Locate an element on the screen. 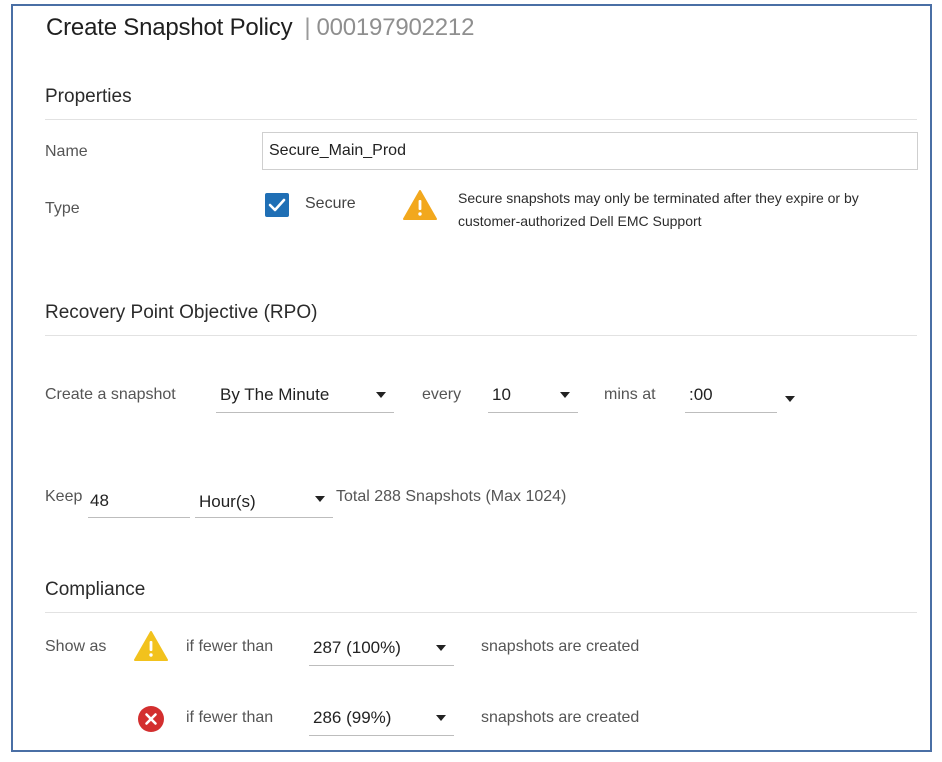 This screenshot has height=762, width=942. critical-threshold-select: 286 (99%) is located at coordinates (381, 719).